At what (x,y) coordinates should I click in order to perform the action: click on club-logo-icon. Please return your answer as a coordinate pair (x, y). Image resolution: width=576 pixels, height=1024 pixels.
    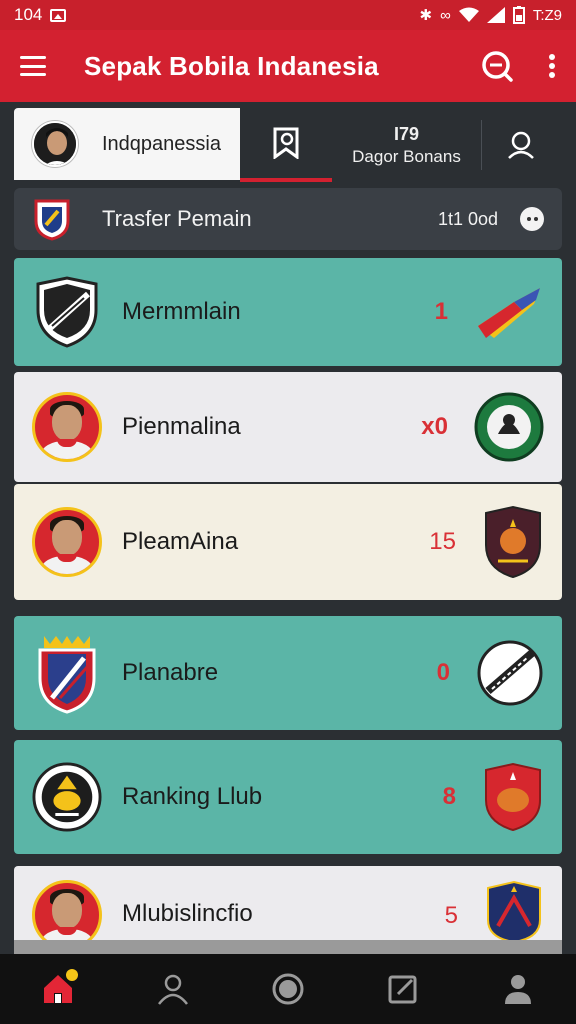
    Looking at the image, I should click on (510, 673).